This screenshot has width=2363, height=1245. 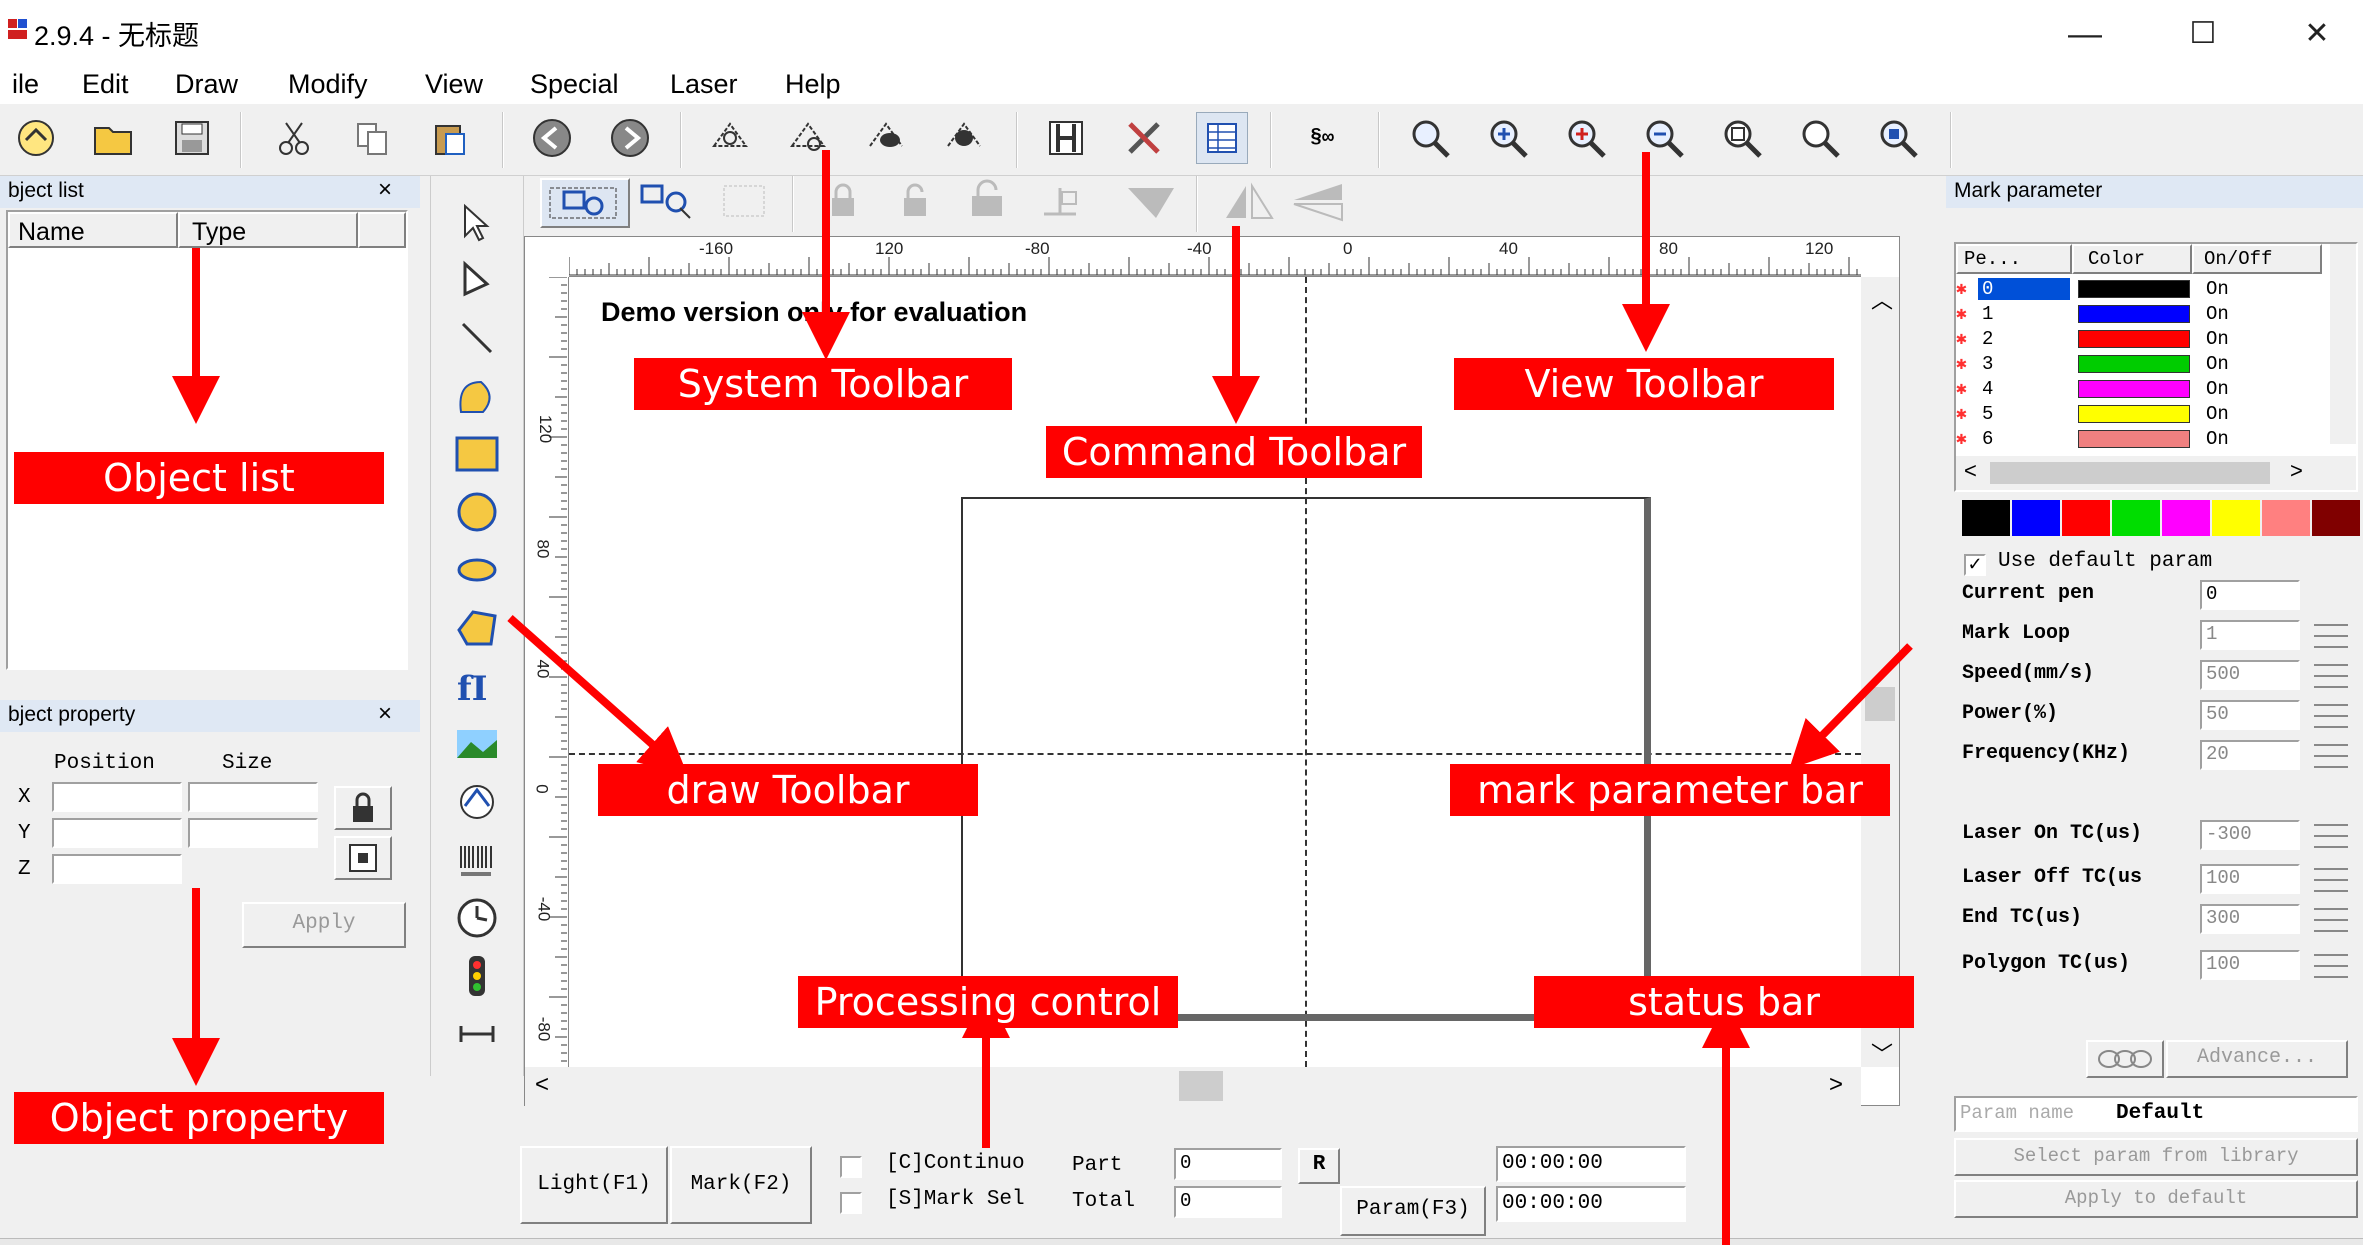 What do you see at coordinates (199, 478) in the screenshot?
I see `annotation-object-list: Object list` at bounding box center [199, 478].